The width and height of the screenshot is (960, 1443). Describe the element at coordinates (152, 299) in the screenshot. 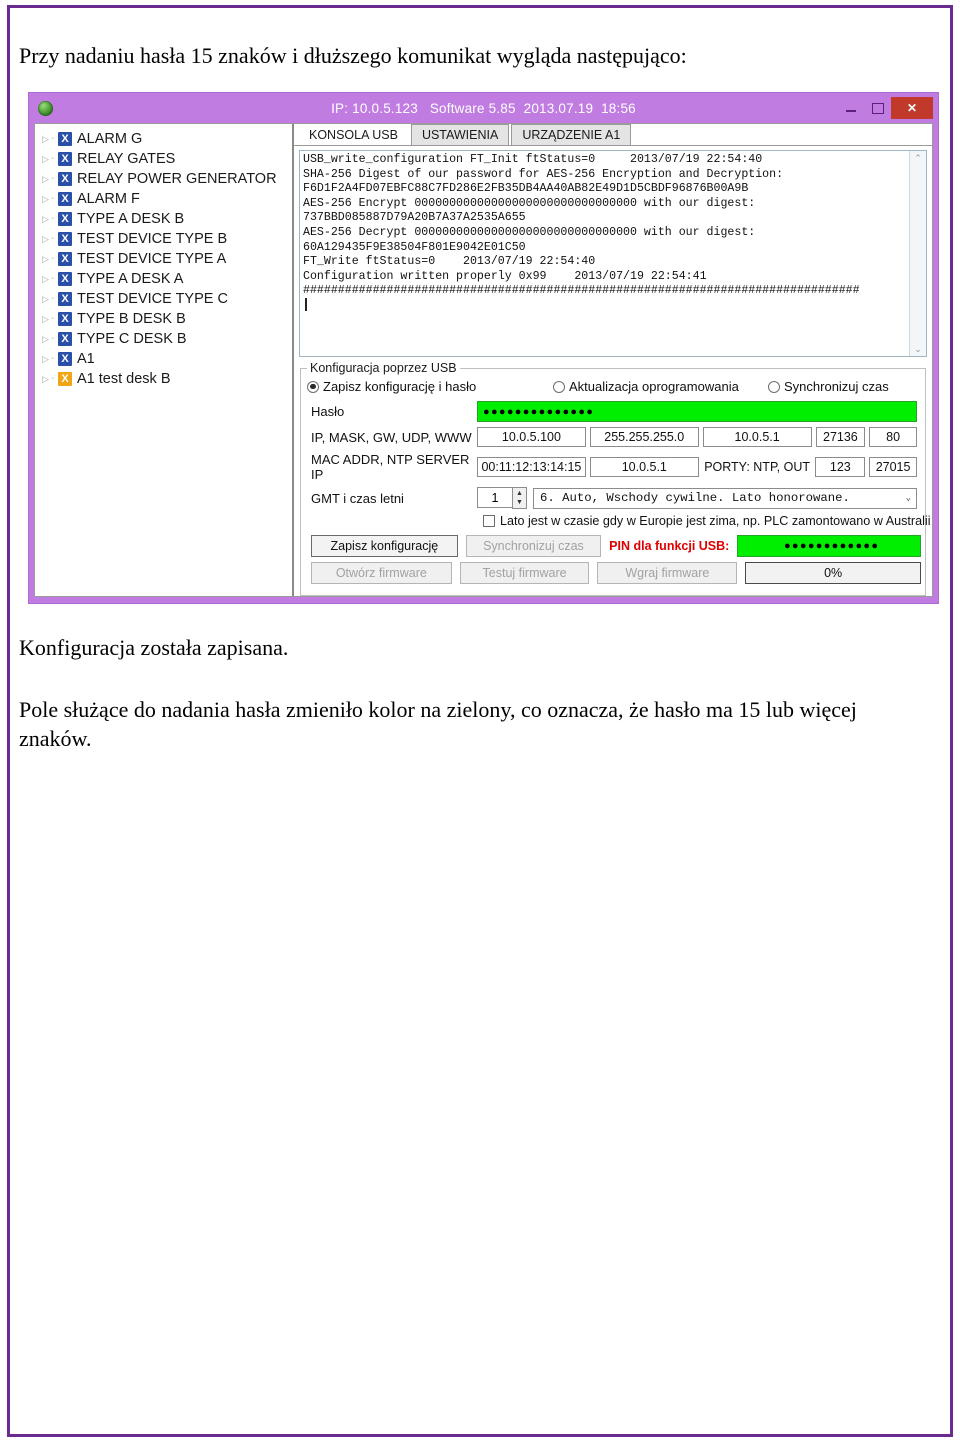

I see `tree-item-label: TEST DEVICE TYPE C` at that location.